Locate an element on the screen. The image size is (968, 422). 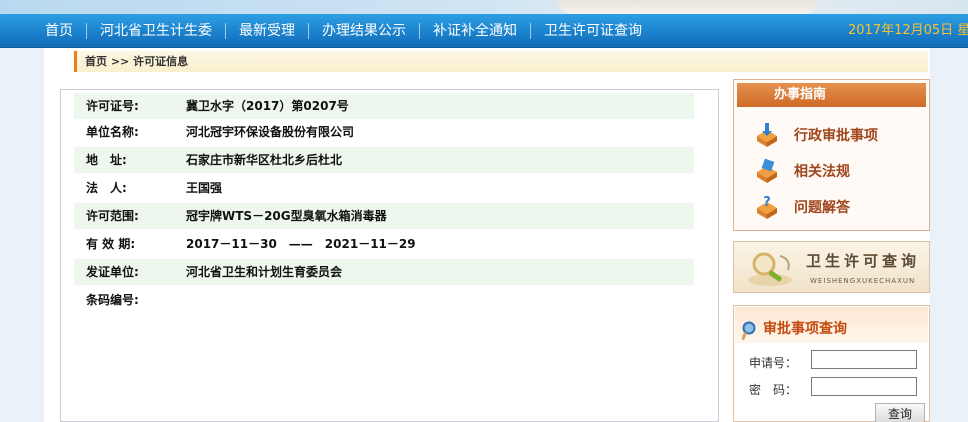
search-button: 查询 is located at coordinates (900, 412).